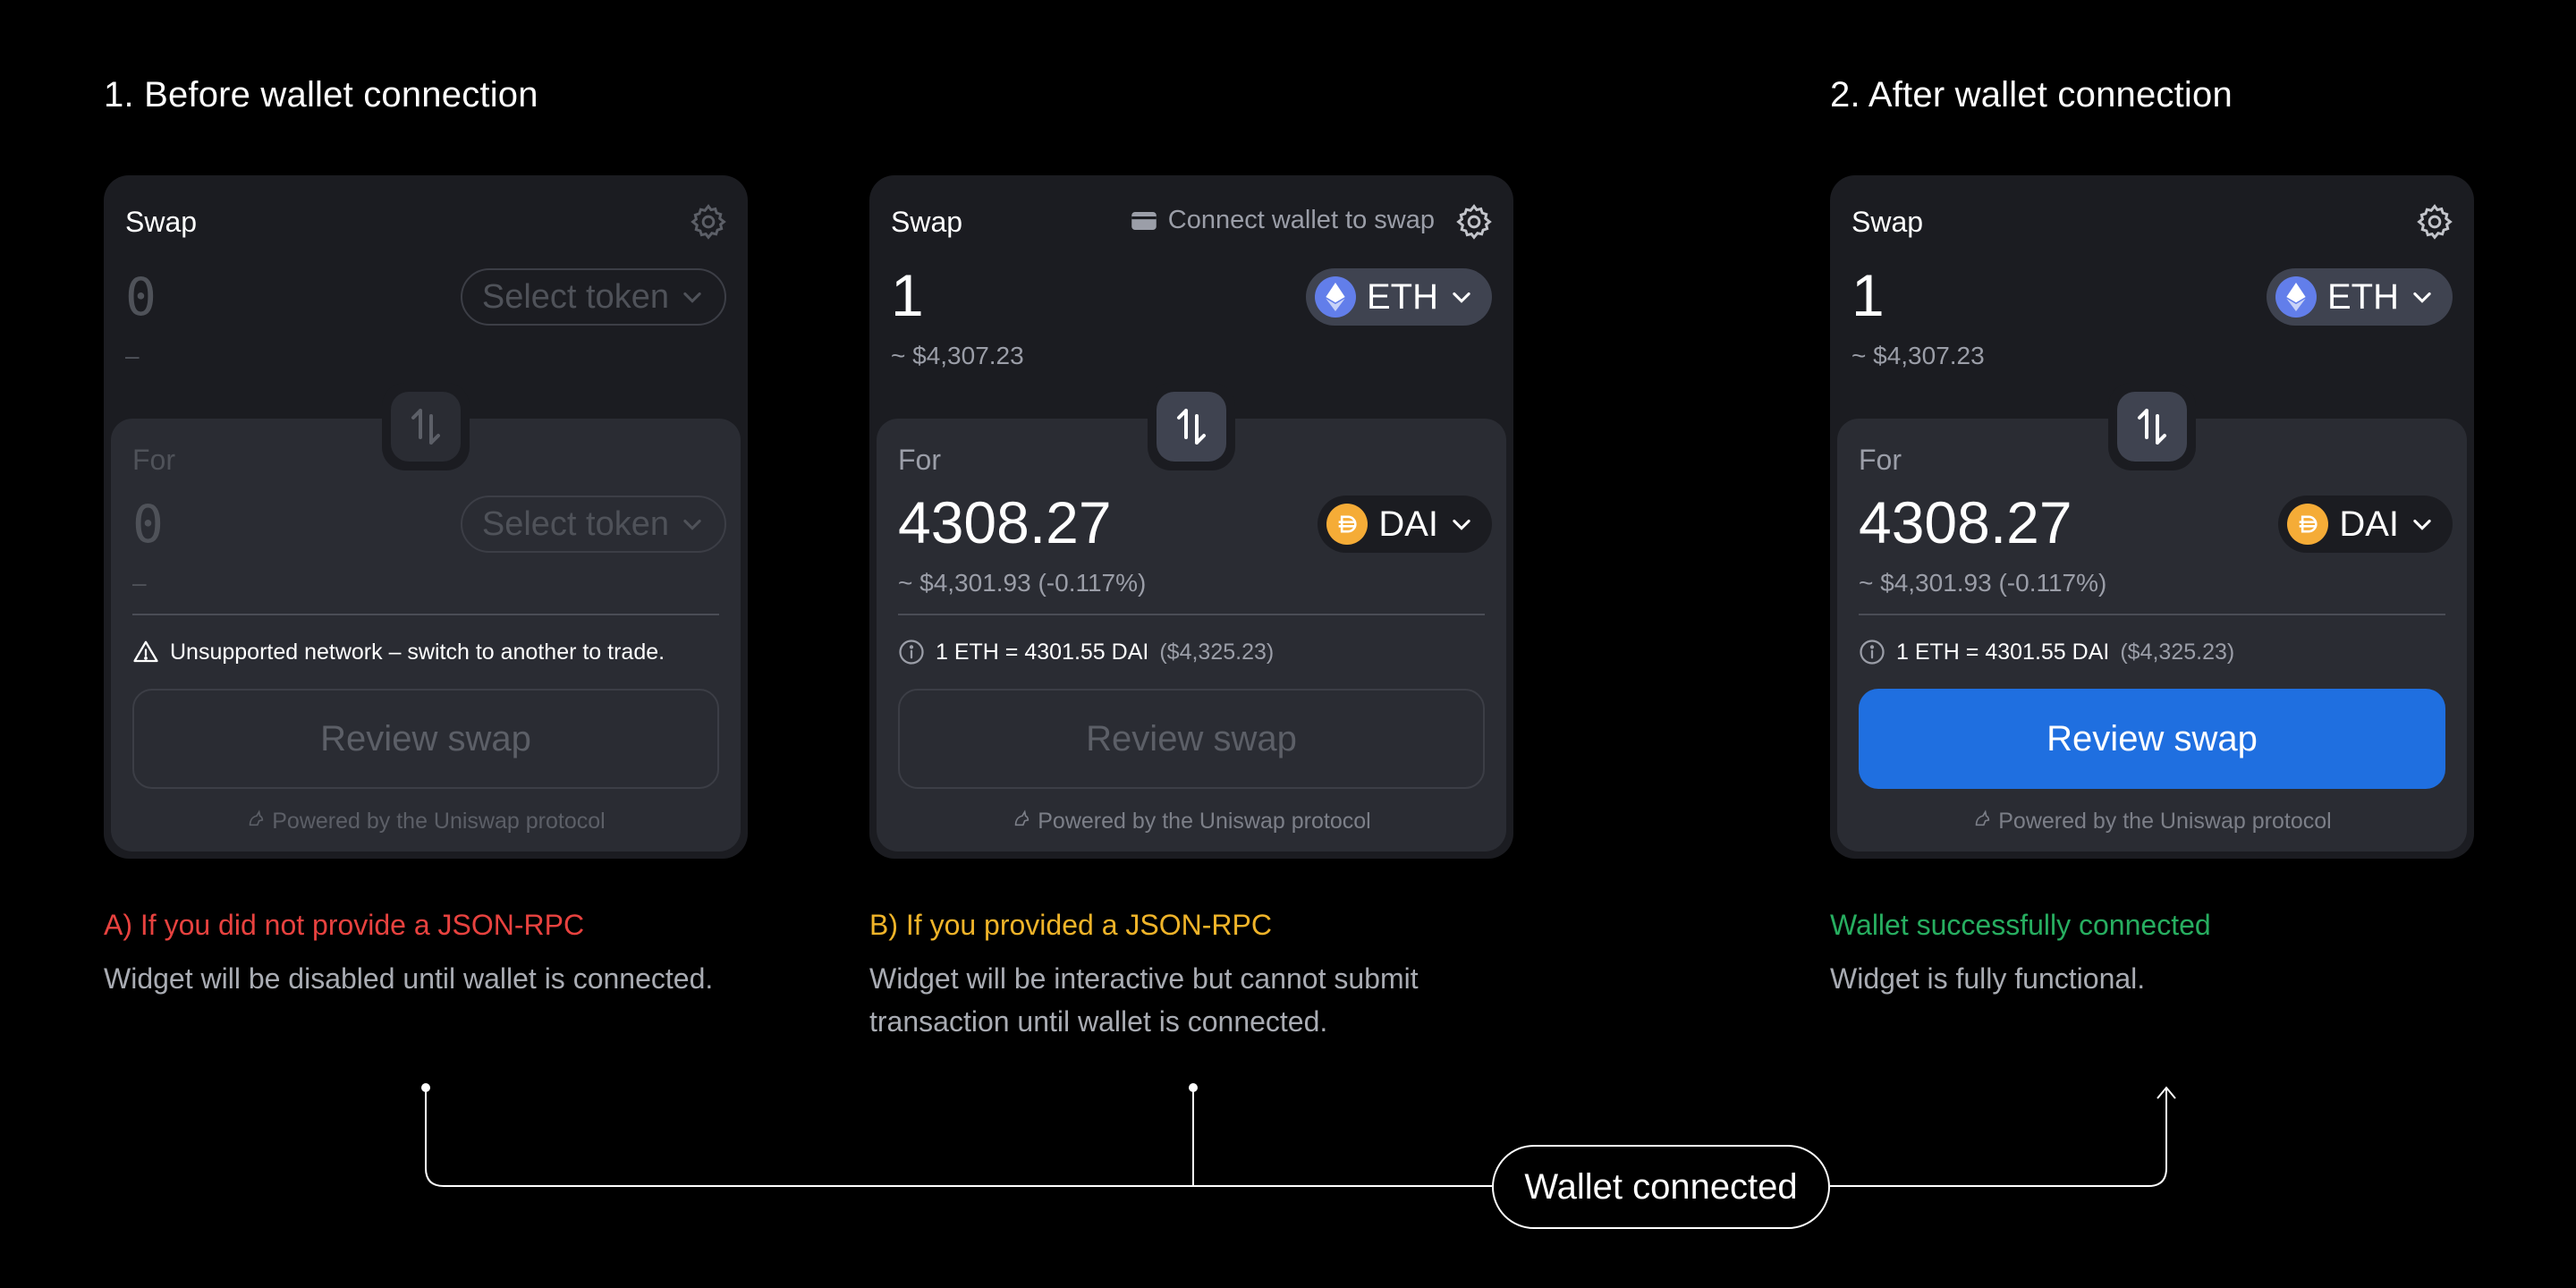  I want to click on wallet-connected-label: Wallet connected, so click(1661, 1187).